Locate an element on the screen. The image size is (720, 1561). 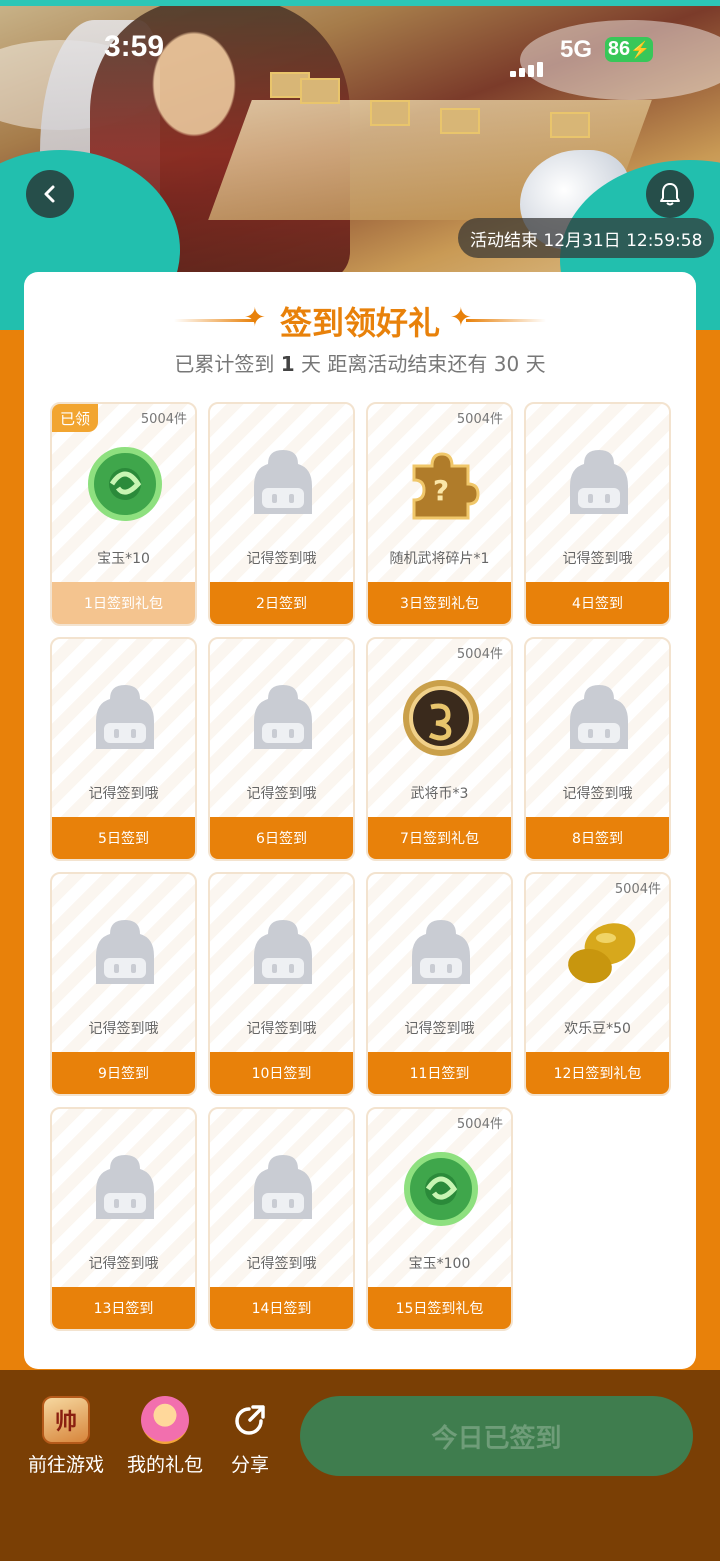
bottom-bar: 帅 前往游戏 我的礼包 分享 今日已签到 is located at coordinates (360, 1465).